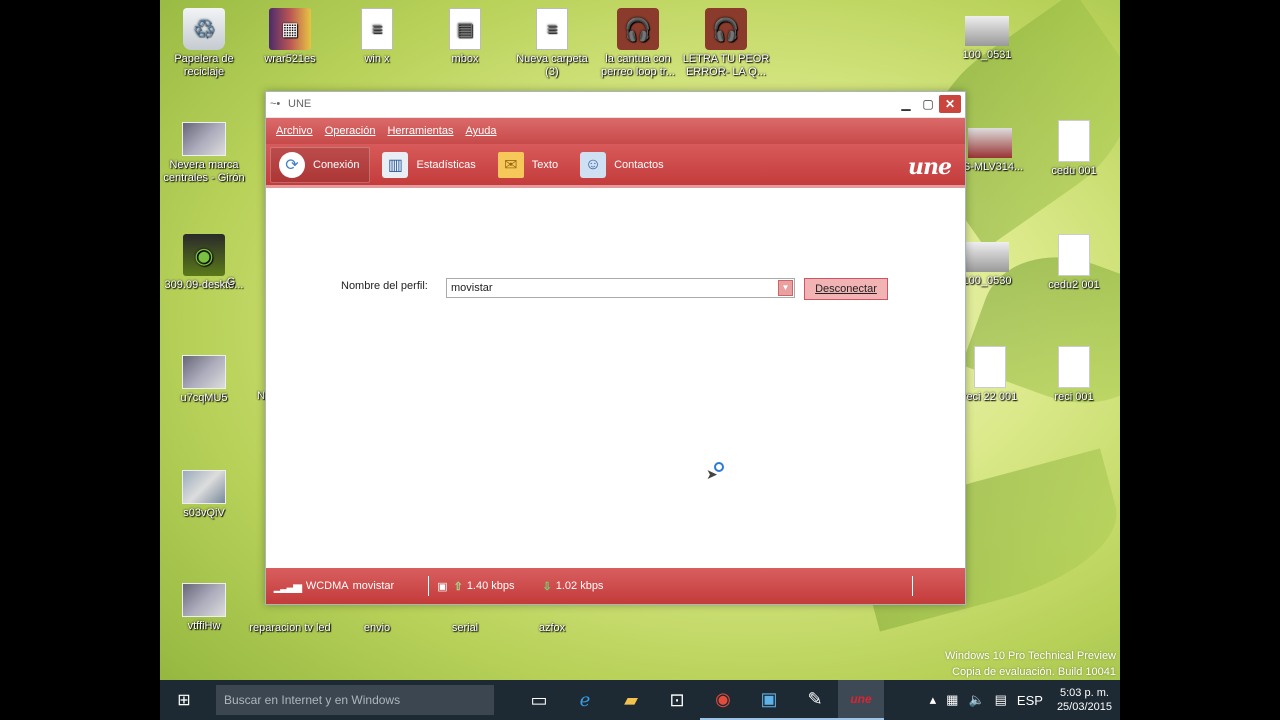 This screenshot has width=1280, height=720. What do you see at coordinates (510, 164) in the screenshot?
I see `envelope-icon: ✉` at bounding box center [510, 164].